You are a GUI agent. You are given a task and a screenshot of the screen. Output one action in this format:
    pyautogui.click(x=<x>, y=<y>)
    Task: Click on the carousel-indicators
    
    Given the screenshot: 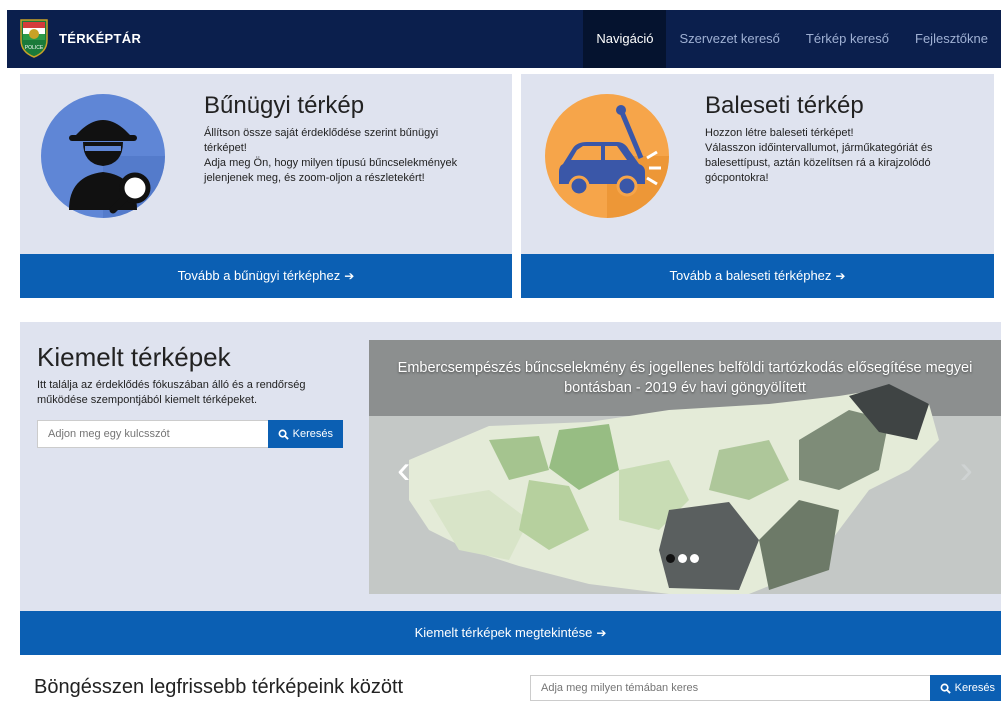 What is the action you would take?
    pyautogui.click(x=682, y=558)
    